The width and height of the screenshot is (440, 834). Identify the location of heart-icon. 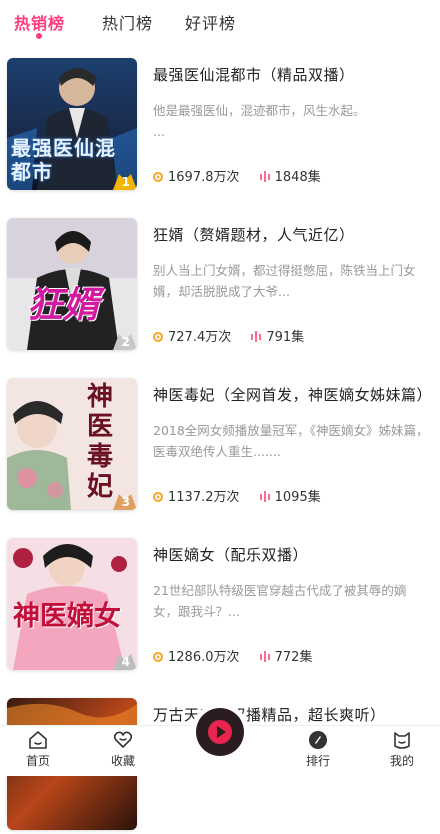
(123, 739).